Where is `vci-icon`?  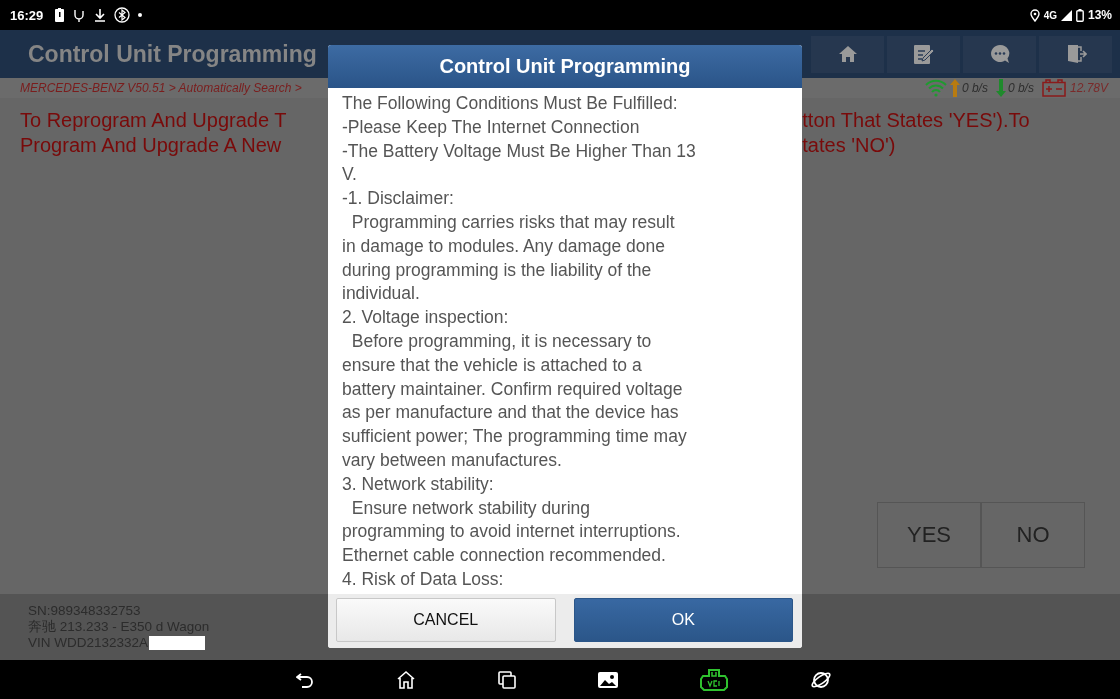
vci-icon is located at coordinates (714, 679).